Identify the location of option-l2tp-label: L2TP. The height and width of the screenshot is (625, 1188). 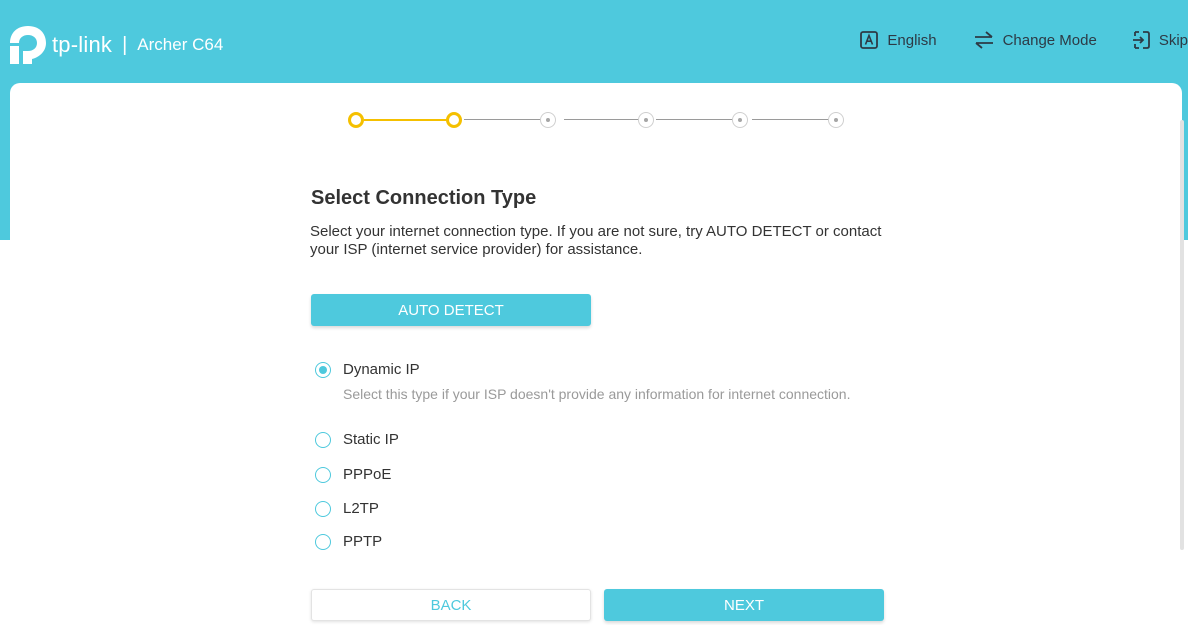
(361, 508).